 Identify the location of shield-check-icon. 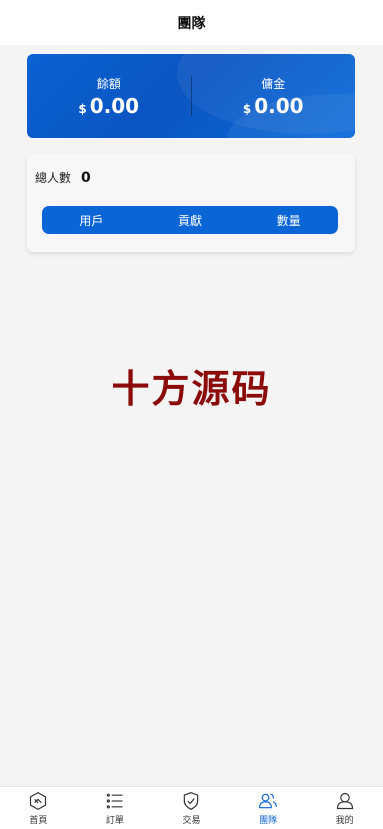
(191, 800).